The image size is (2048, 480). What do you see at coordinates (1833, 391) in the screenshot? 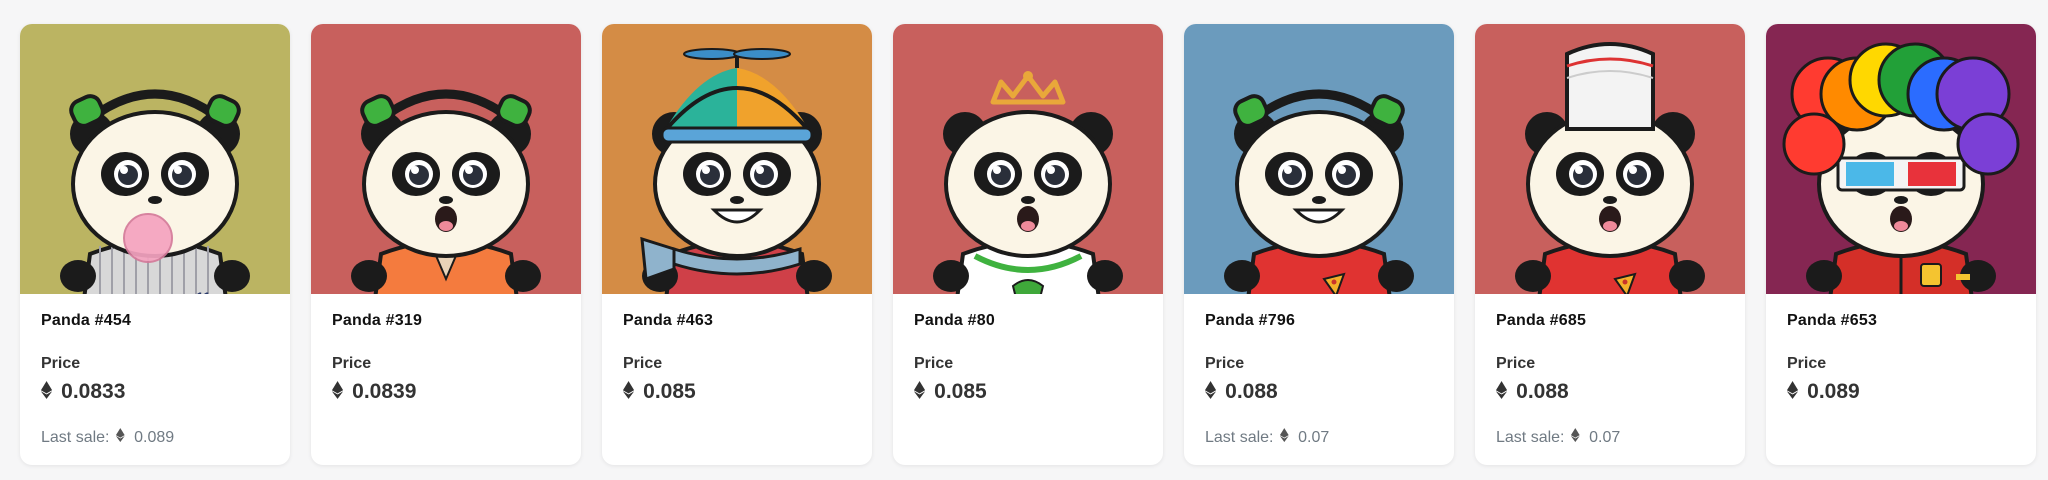
I see `price-value: 0.089` at bounding box center [1833, 391].